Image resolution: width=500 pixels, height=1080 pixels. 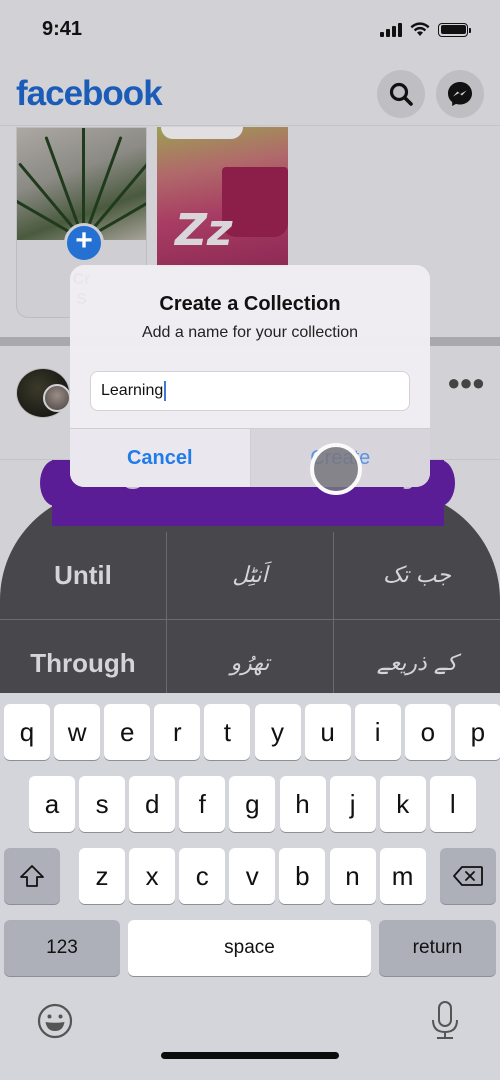 I want to click on key-o: o, so click(x=427, y=732).